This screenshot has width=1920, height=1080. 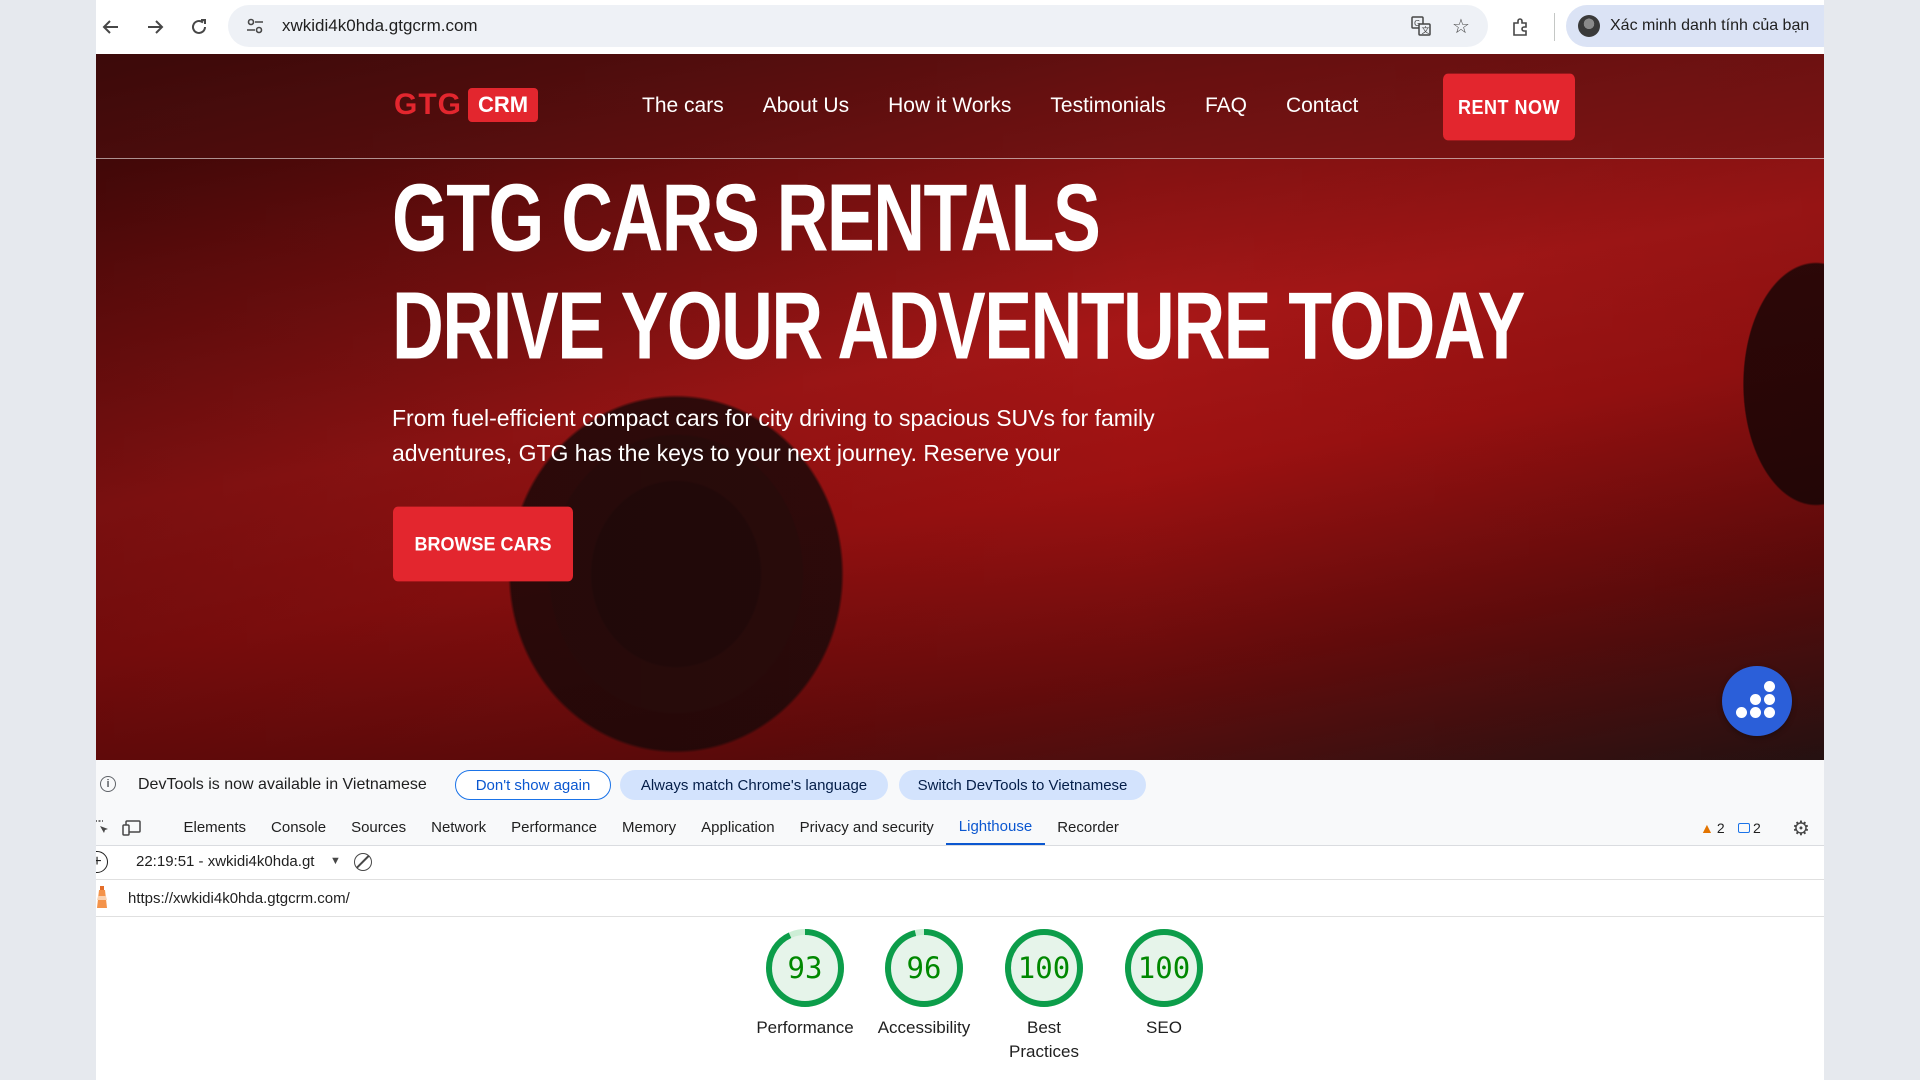 What do you see at coordinates (1022, 785) in the screenshot?
I see `switch-to-vietnamese-button: Switch DevTools to Vietnamese` at bounding box center [1022, 785].